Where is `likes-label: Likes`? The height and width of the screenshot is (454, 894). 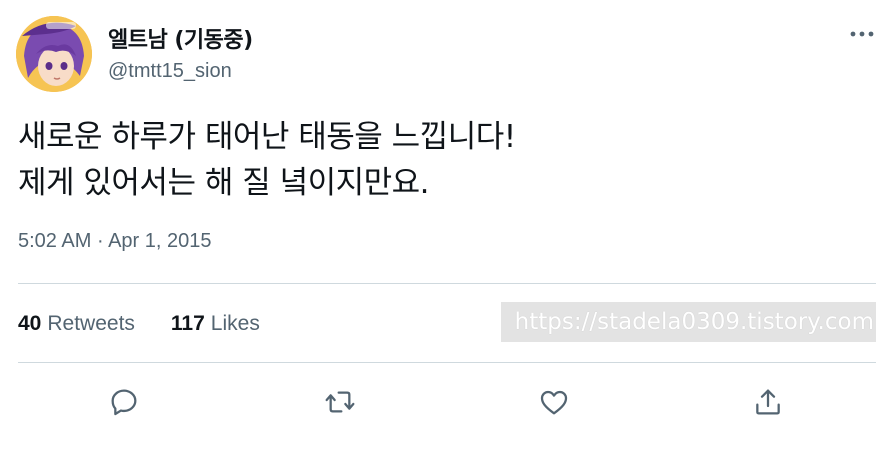 likes-label: Likes is located at coordinates (235, 323).